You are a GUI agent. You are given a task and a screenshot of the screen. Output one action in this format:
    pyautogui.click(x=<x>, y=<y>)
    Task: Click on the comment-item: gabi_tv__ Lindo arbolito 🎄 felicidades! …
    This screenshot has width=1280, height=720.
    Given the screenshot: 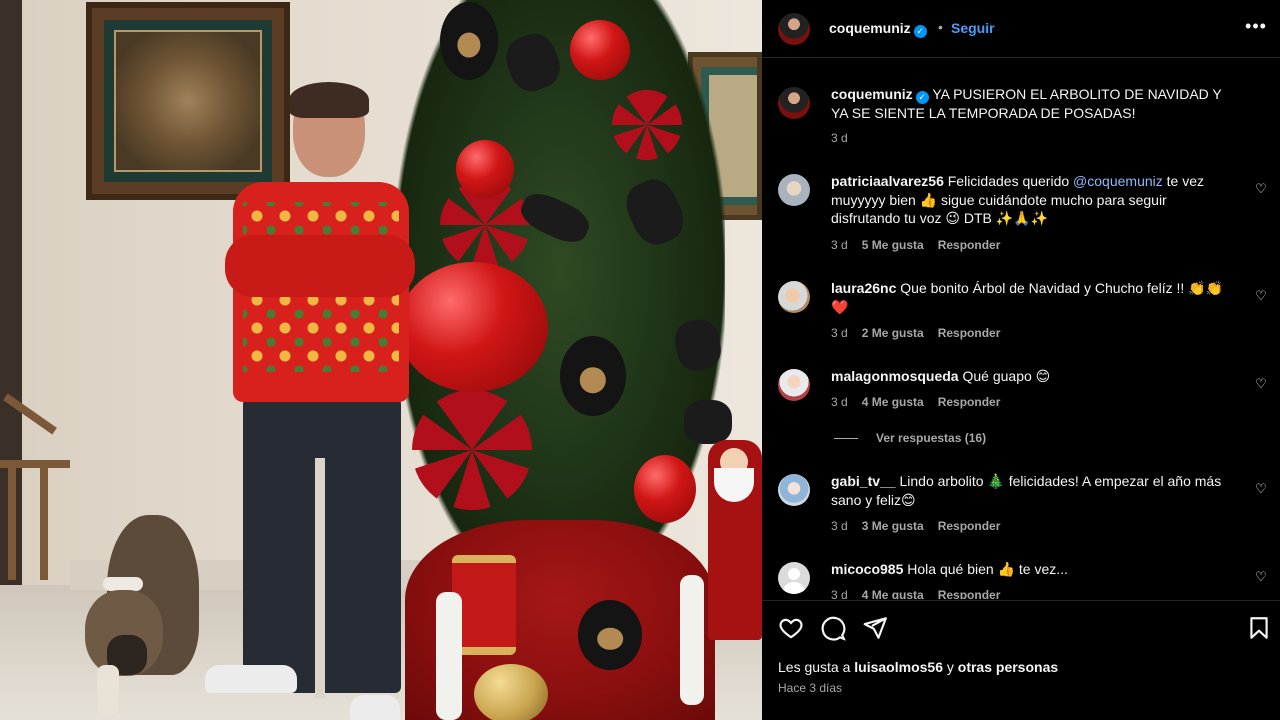 What is the action you would take?
    pyautogui.click(x=1023, y=504)
    